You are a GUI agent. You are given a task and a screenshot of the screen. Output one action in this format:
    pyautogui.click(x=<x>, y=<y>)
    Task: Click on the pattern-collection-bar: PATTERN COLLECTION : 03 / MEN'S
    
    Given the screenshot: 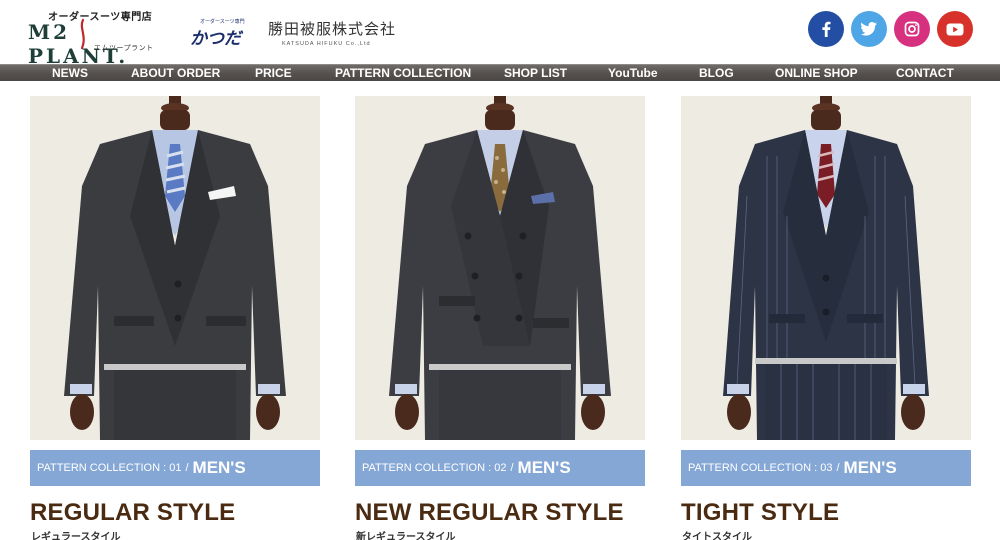 What is the action you would take?
    pyautogui.click(x=826, y=468)
    